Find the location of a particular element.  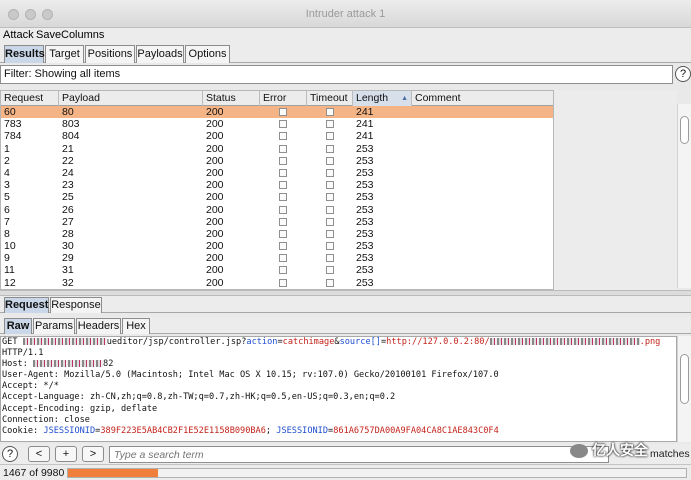

column-header-payload: Payload is located at coordinates (131, 98).